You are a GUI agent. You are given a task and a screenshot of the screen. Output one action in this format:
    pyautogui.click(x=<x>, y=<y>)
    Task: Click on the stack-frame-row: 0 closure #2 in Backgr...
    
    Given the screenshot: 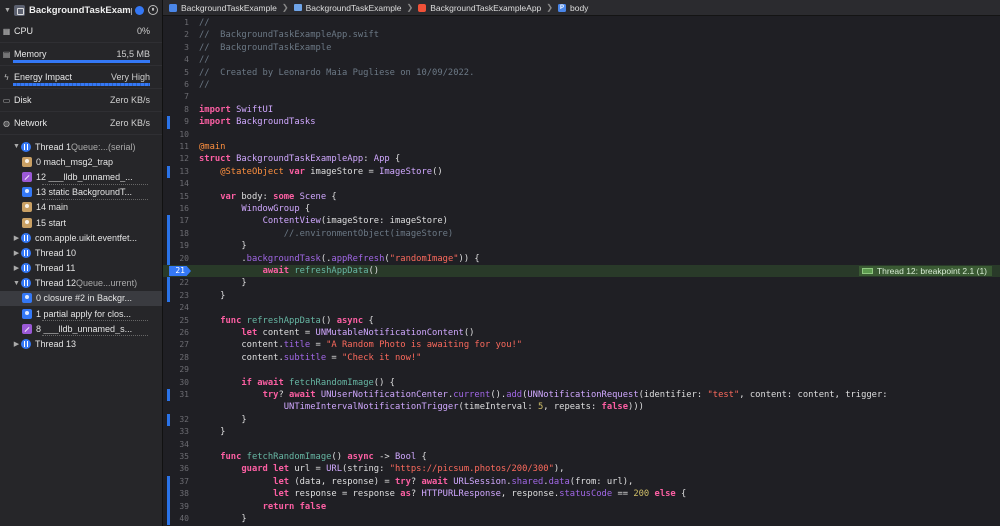 What is the action you would take?
    pyautogui.click(x=81, y=298)
    